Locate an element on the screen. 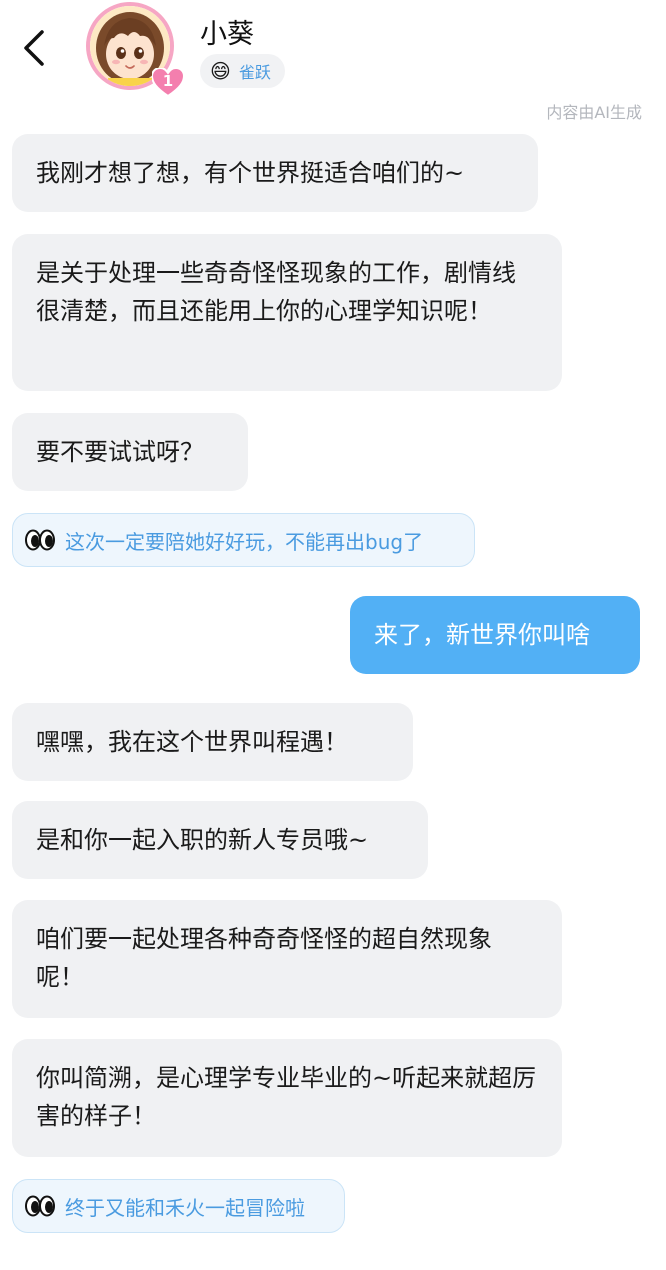 The image size is (666, 1270). smile-emoji-icon: 😄 is located at coordinates (220, 71).